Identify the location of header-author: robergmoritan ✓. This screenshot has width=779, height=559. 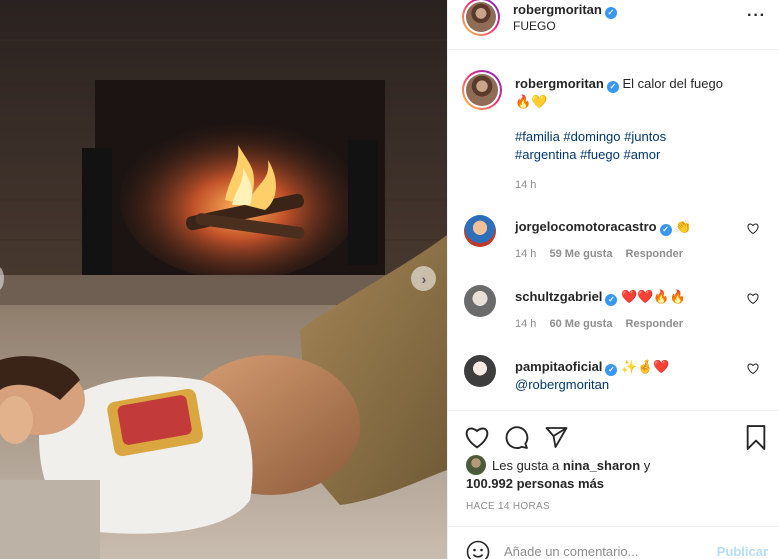
(565, 10).